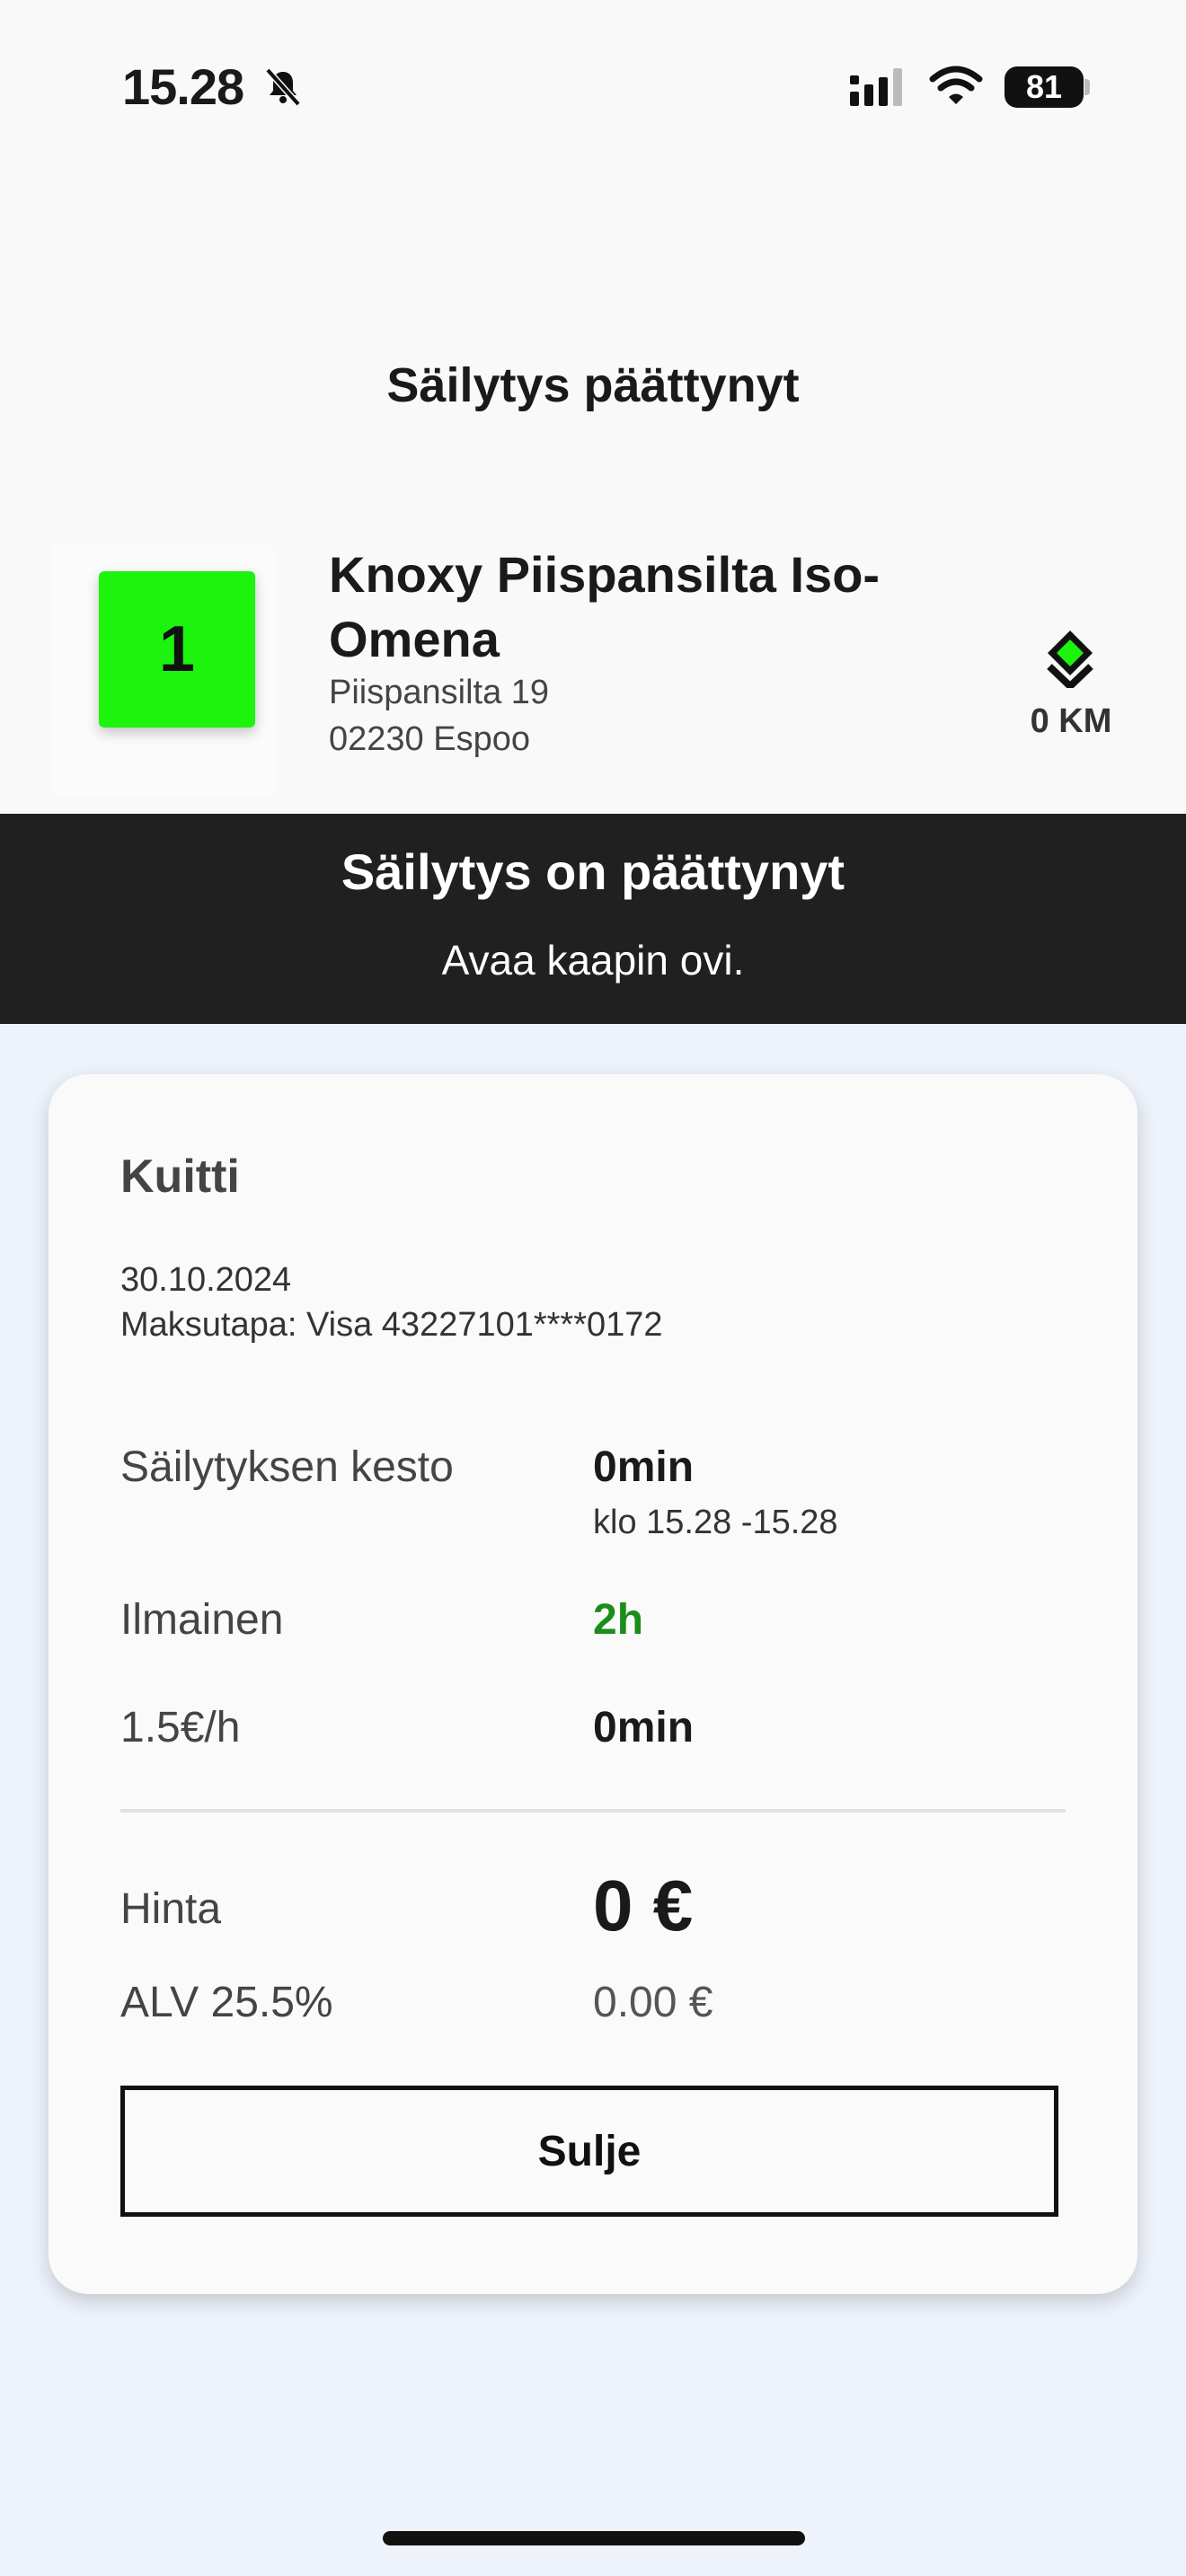 The image size is (1186, 2576). Describe the element at coordinates (644, 1467) in the screenshot. I see `duration-value: 0min` at that location.